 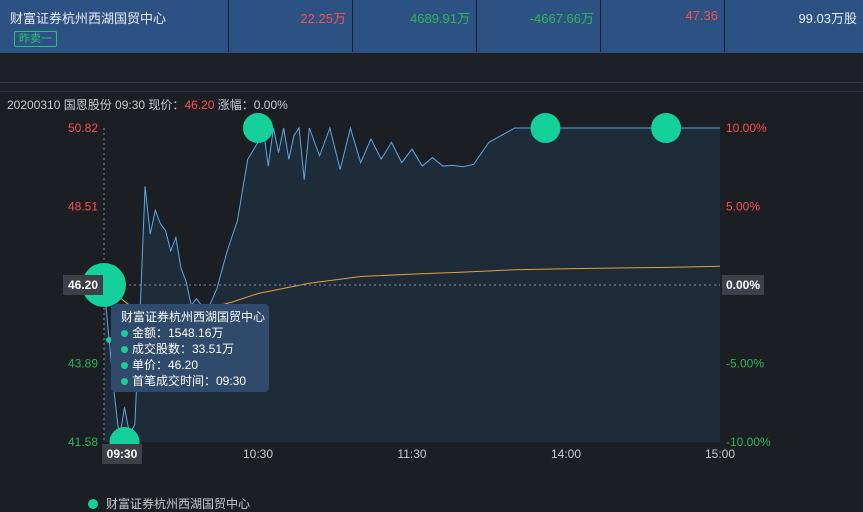 What do you see at coordinates (411, 454) in the screenshot?
I see `x-tick: 11:30` at bounding box center [411, 454].